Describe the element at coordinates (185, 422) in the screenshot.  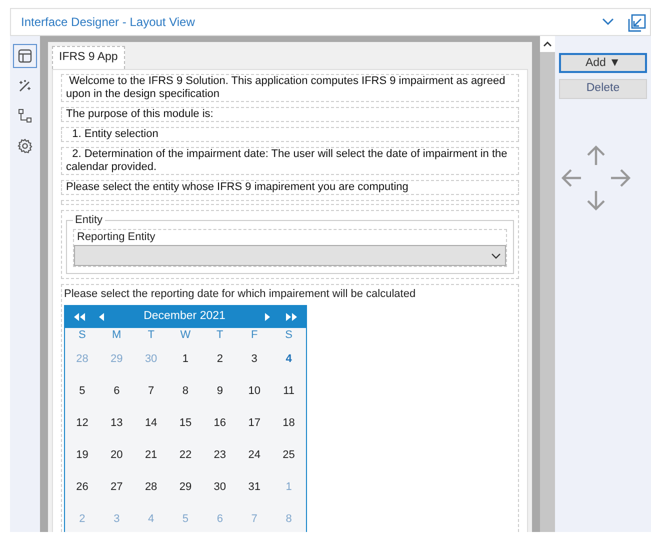
I see `calendar-day: 15` at that location.